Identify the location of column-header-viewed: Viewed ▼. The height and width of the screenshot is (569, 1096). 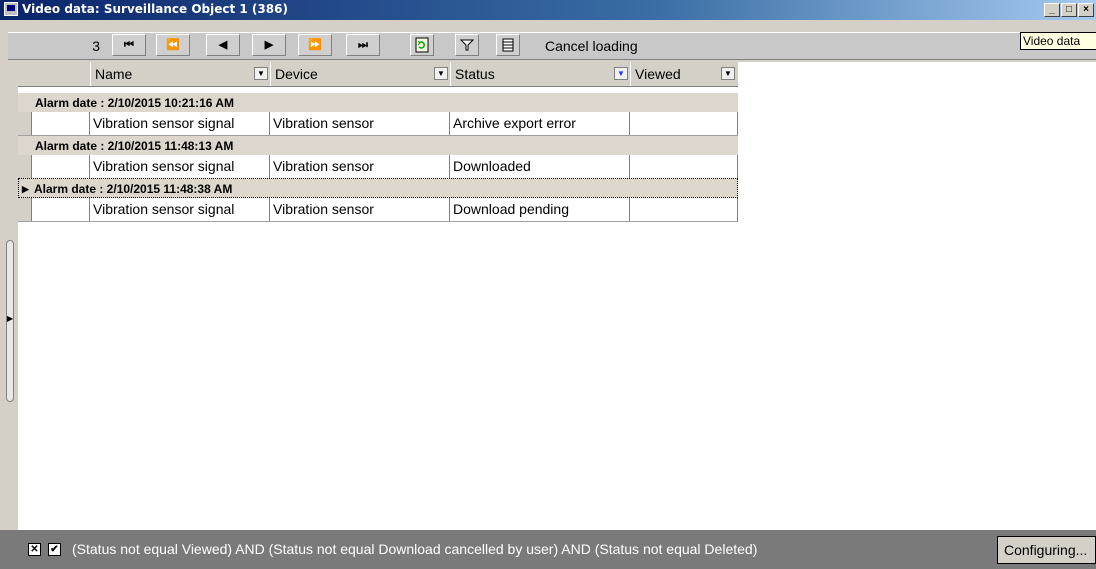
(684, 74).